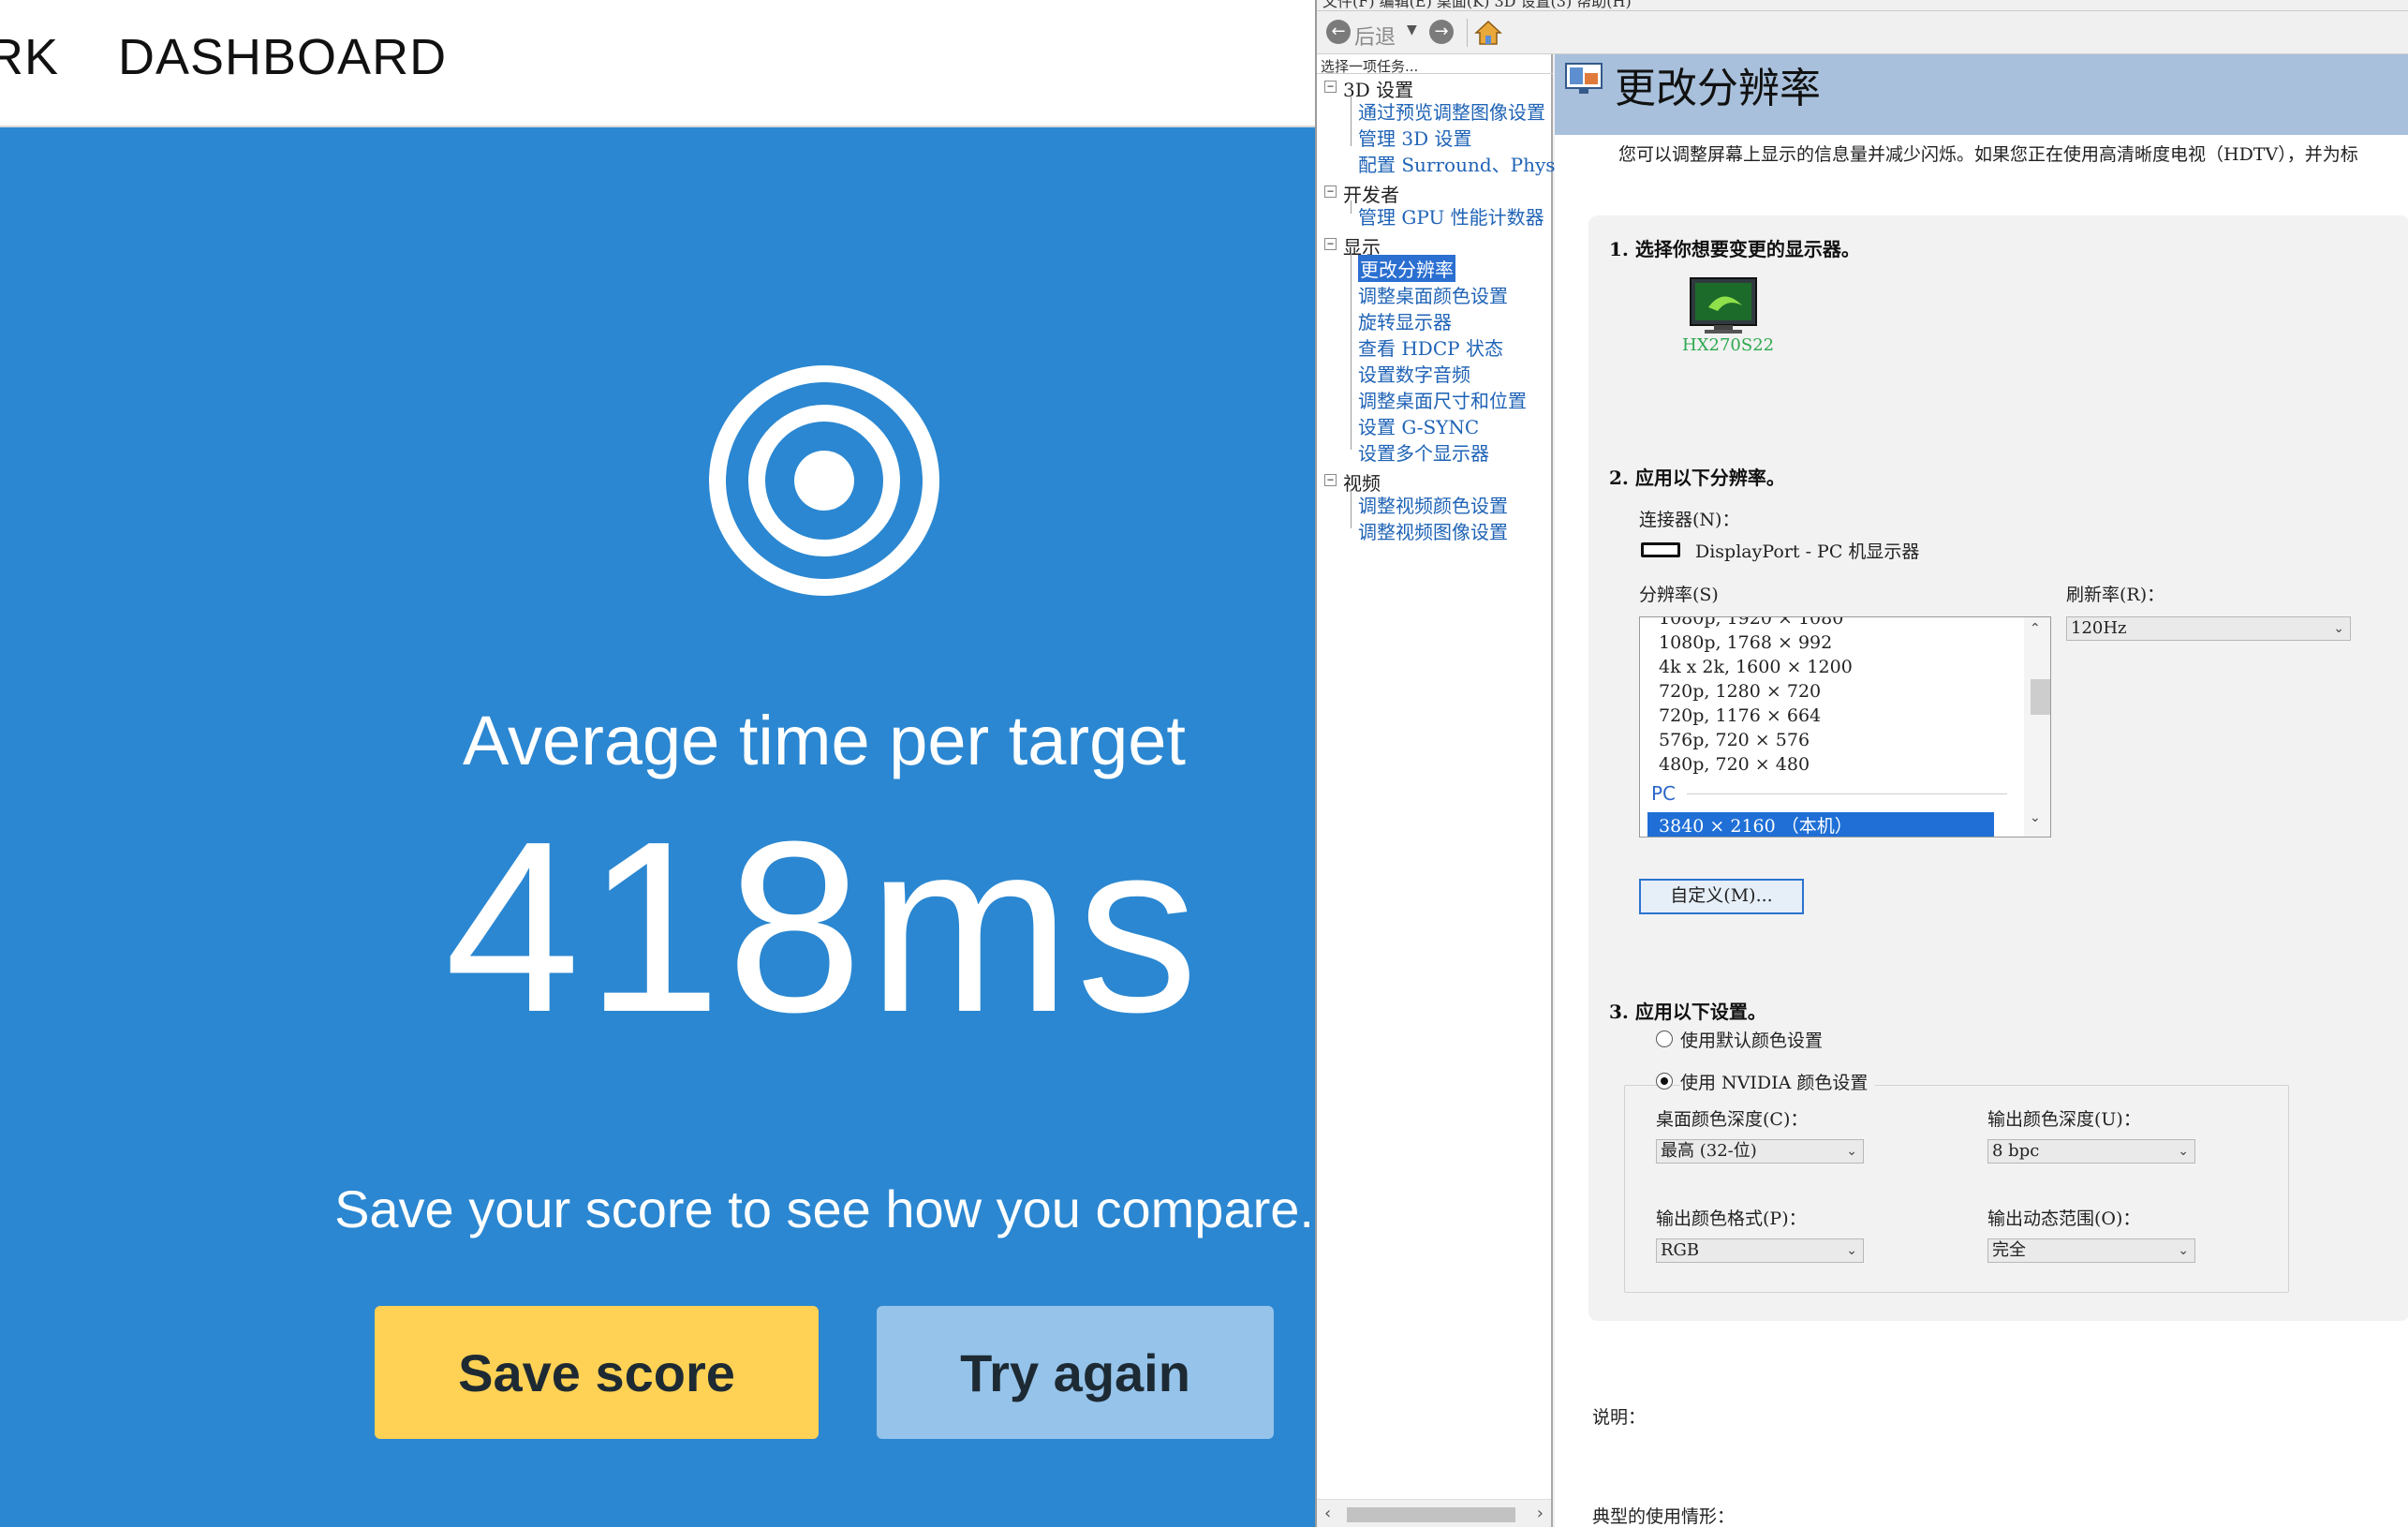 The width and height of the screenshot is (2408, 1527). What do you see at coordinates (1847, 794) in the screenshot?
I see `group-divider` at bounding box center [1847, 794].